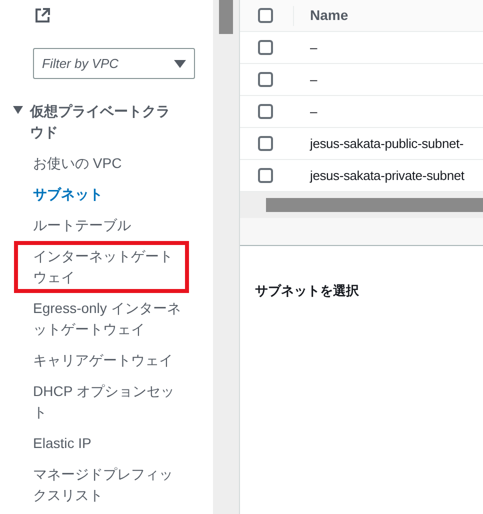 The height and width of the screenshot is (514, 483). I want to click on nav-link: サブネット, so click(109, 194).